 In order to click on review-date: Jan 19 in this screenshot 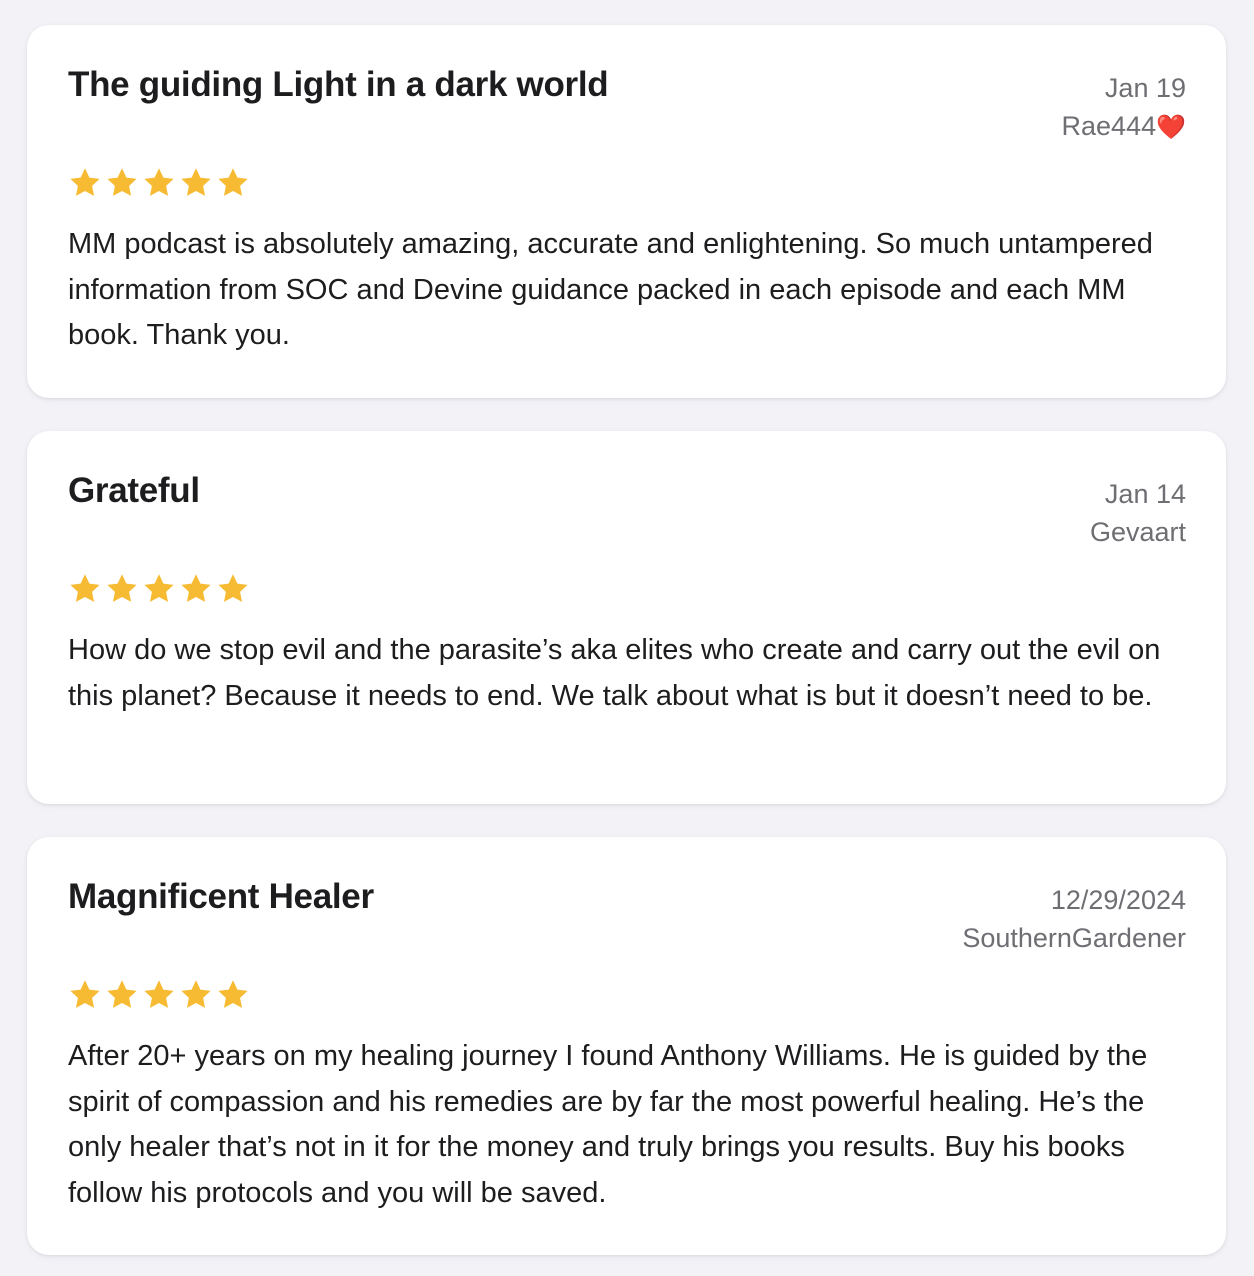, I will do `click(1145, 88)`.